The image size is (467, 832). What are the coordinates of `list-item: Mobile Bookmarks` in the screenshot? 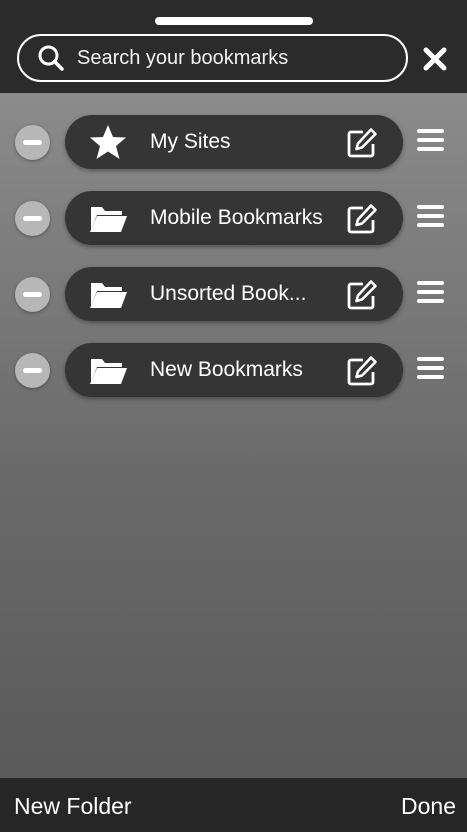 It's located at (233, 218).